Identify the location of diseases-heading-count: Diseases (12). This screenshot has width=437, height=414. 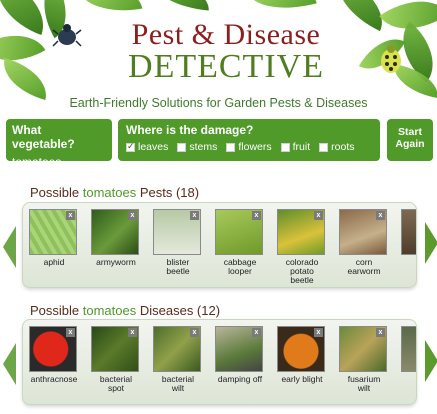
(178, 310).